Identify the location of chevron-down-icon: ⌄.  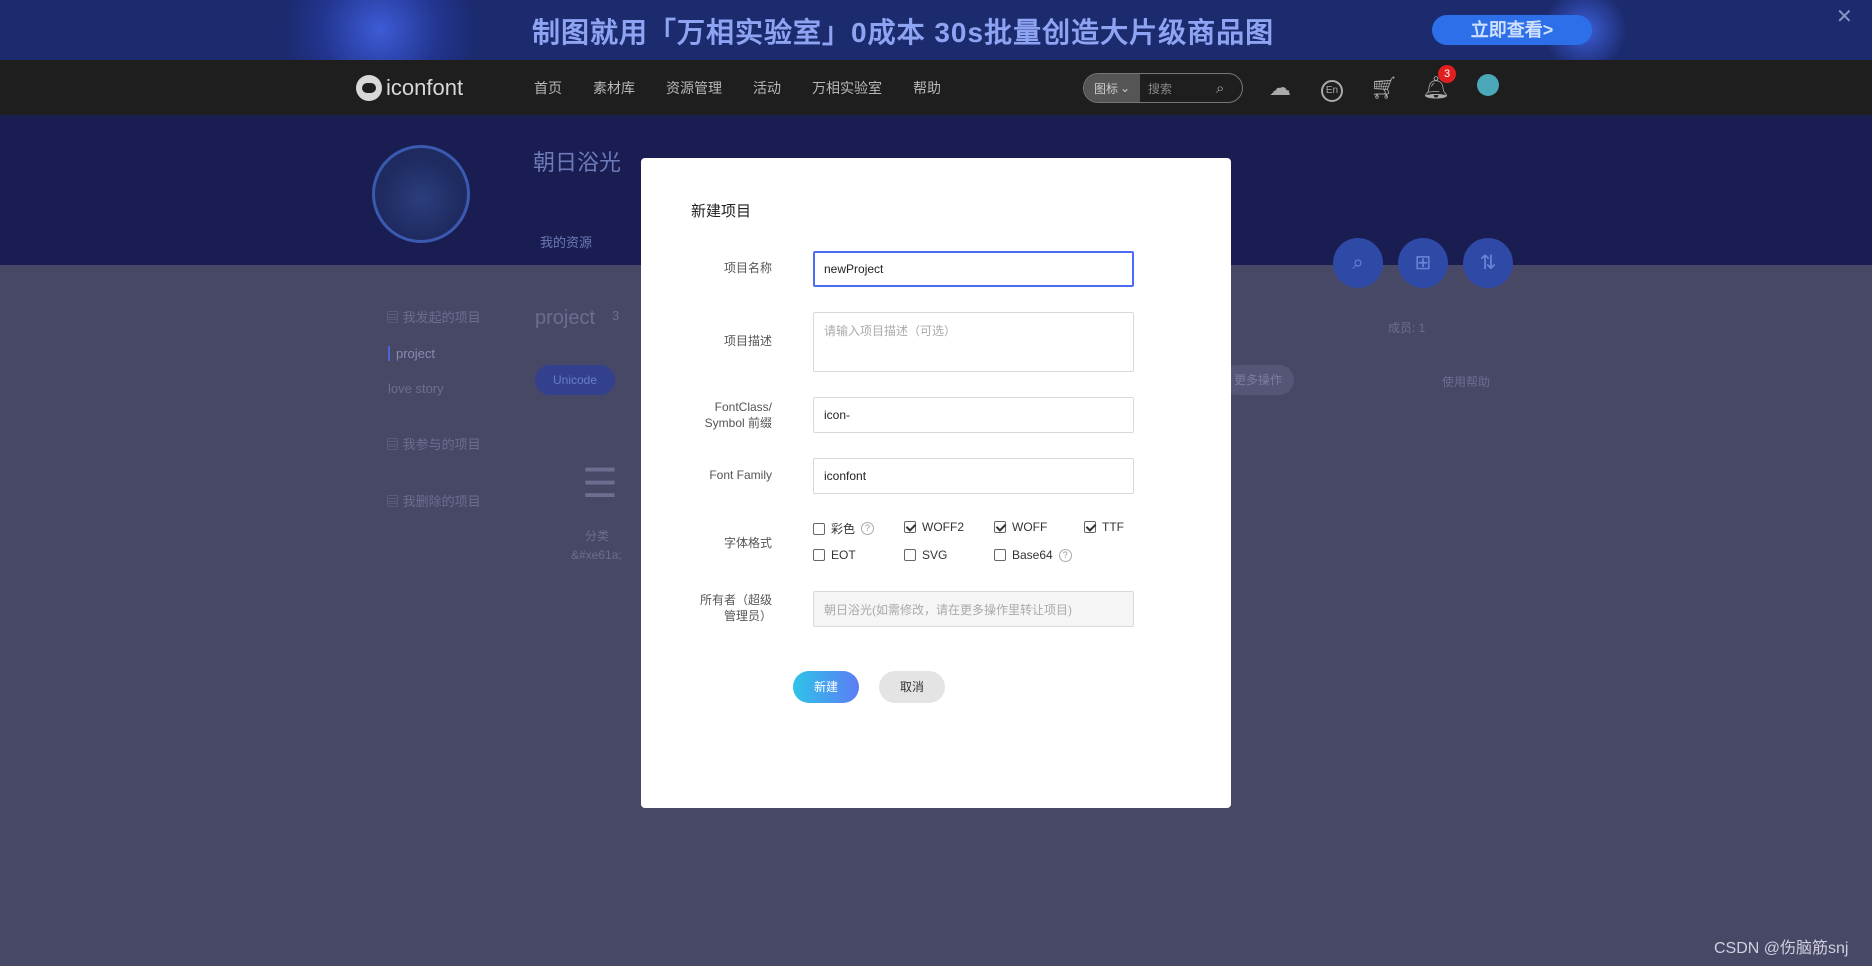
(1125, 88).